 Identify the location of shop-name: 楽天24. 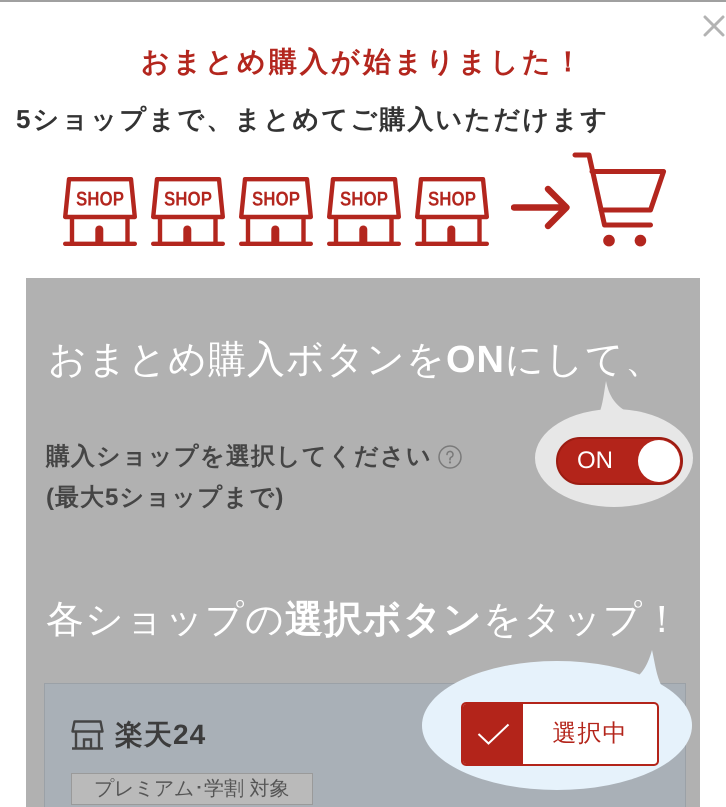
(160, 735).